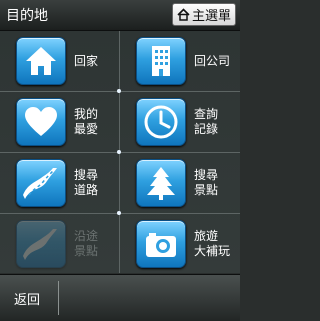 The width and height of the screenshot is (320, 321). I want to click on footer-separator, so click(58, 298).